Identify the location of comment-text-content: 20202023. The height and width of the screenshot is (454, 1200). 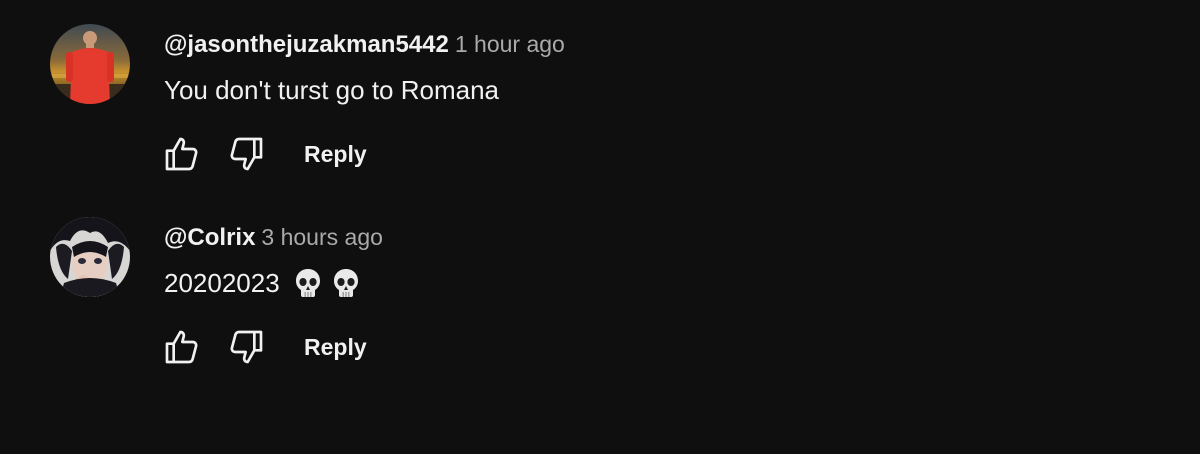
(222, 283).